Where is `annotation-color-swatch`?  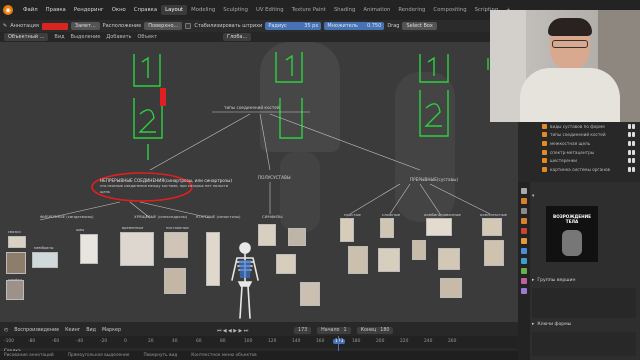 annotation-color-swatch is located at coordinates (54, 26).